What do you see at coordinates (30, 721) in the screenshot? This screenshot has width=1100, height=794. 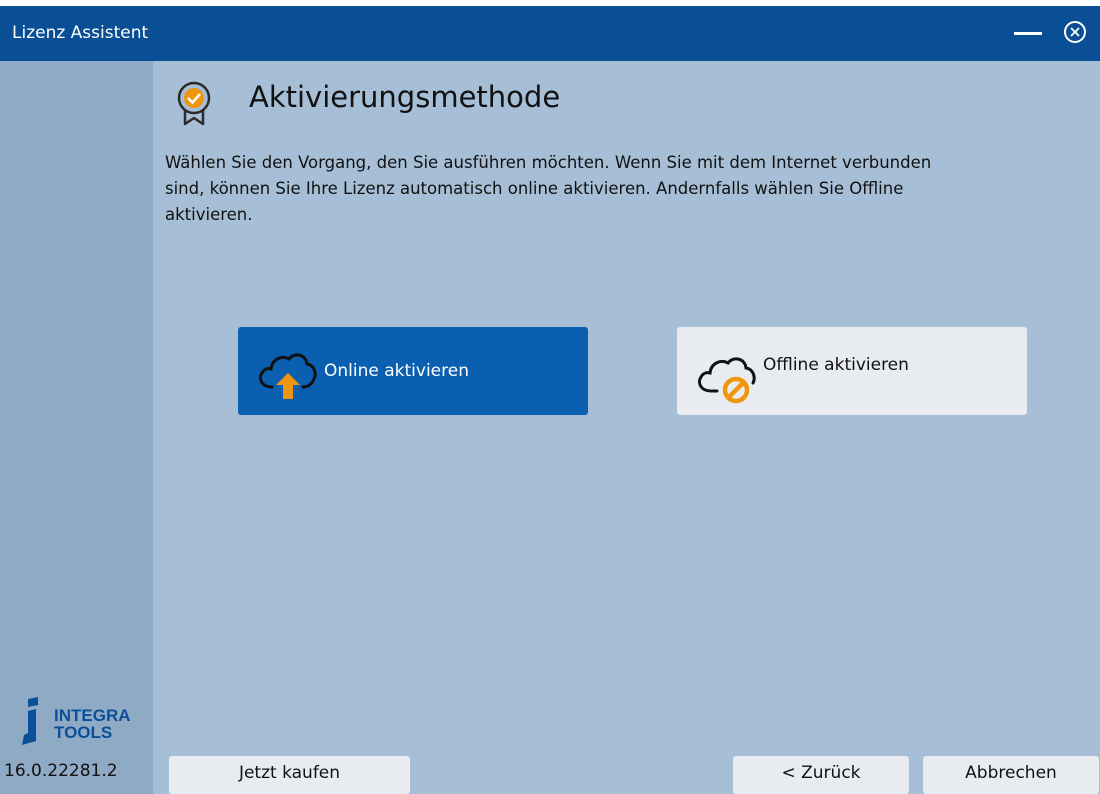 I see `logo-mark-icon` at bounding box center [30, 721].